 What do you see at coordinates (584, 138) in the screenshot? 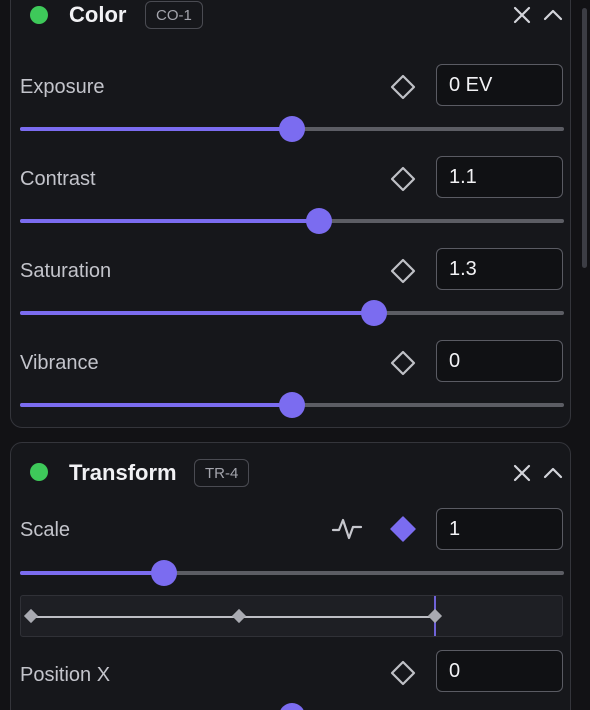
I see `scrollbar-thumb` at bounding box center [584, 138].